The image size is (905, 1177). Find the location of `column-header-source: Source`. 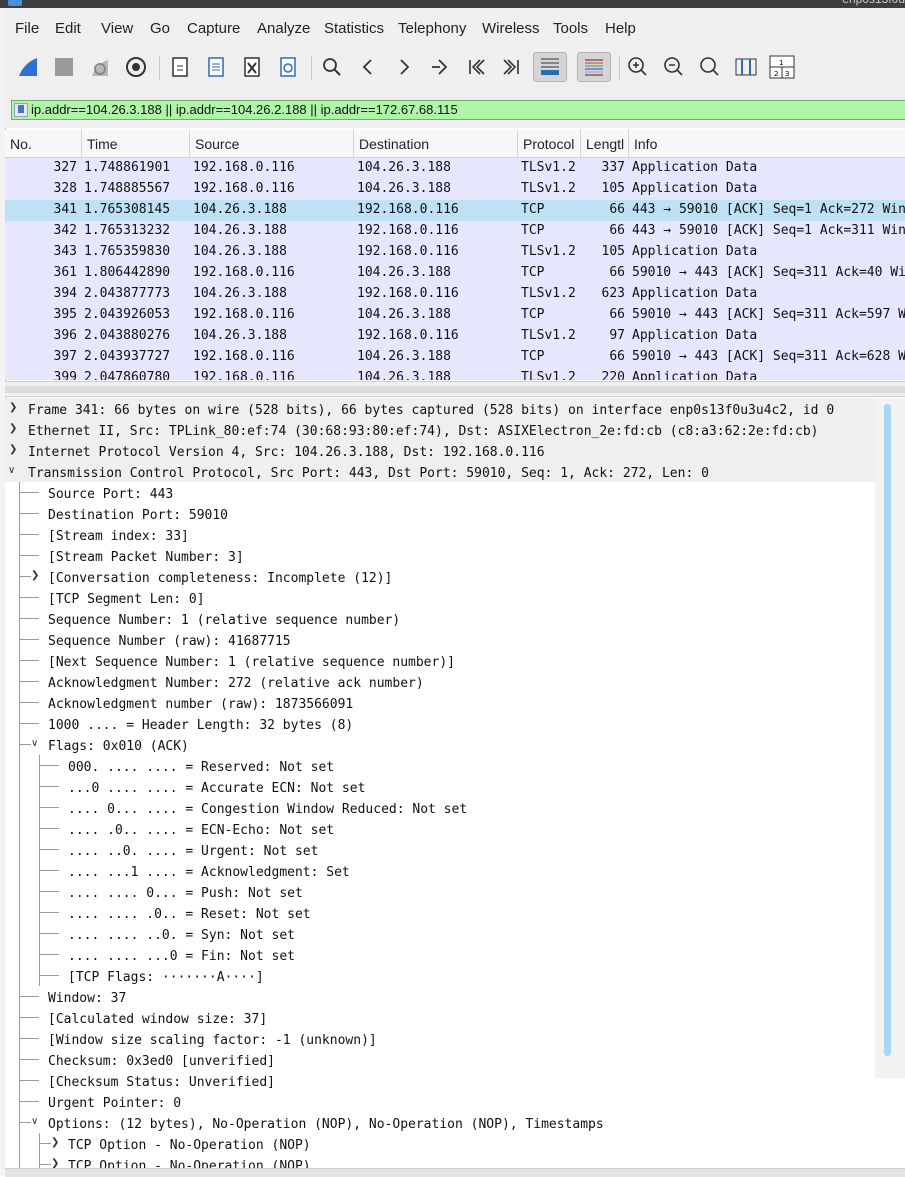

column-header-source: Source is located at coordinates (272, 143).